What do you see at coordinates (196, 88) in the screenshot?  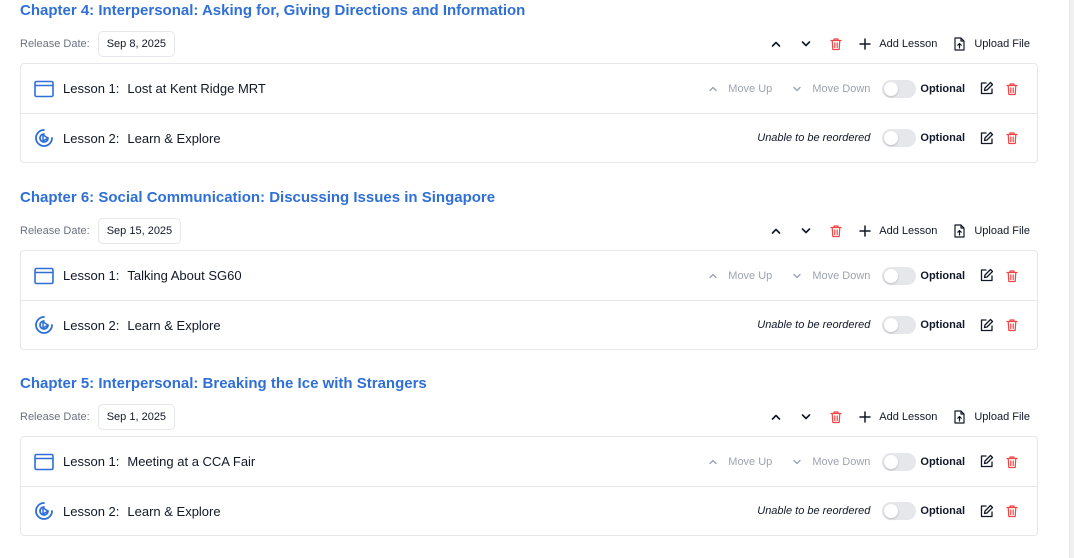 I see `lesson-title: Lost at Kent Ridge MRT` at bounding box center [196, 88].